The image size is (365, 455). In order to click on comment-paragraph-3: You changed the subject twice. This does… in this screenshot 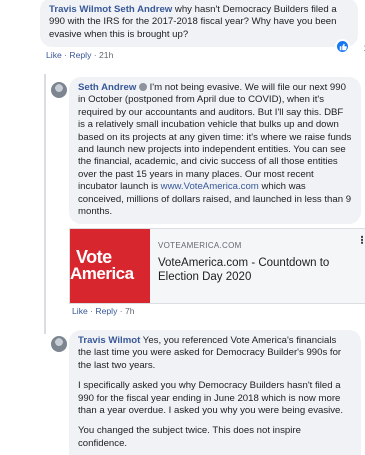, I will do `click(189, 437)`.